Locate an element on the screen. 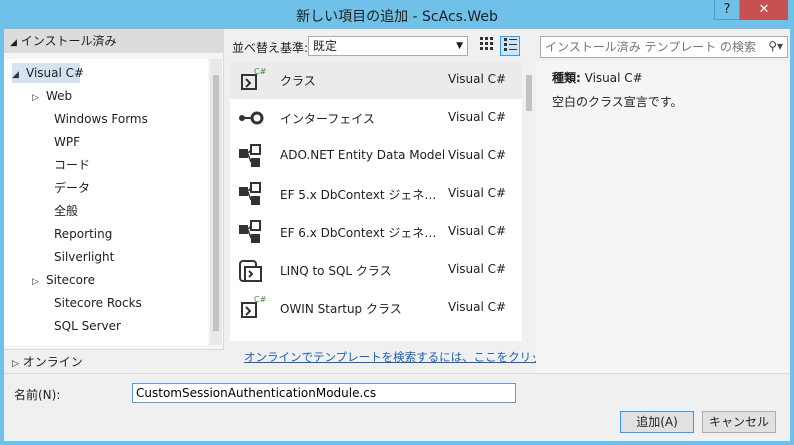 This screenshot has width=794, height=445. help-button: ? is located at coordinates (727, 10).